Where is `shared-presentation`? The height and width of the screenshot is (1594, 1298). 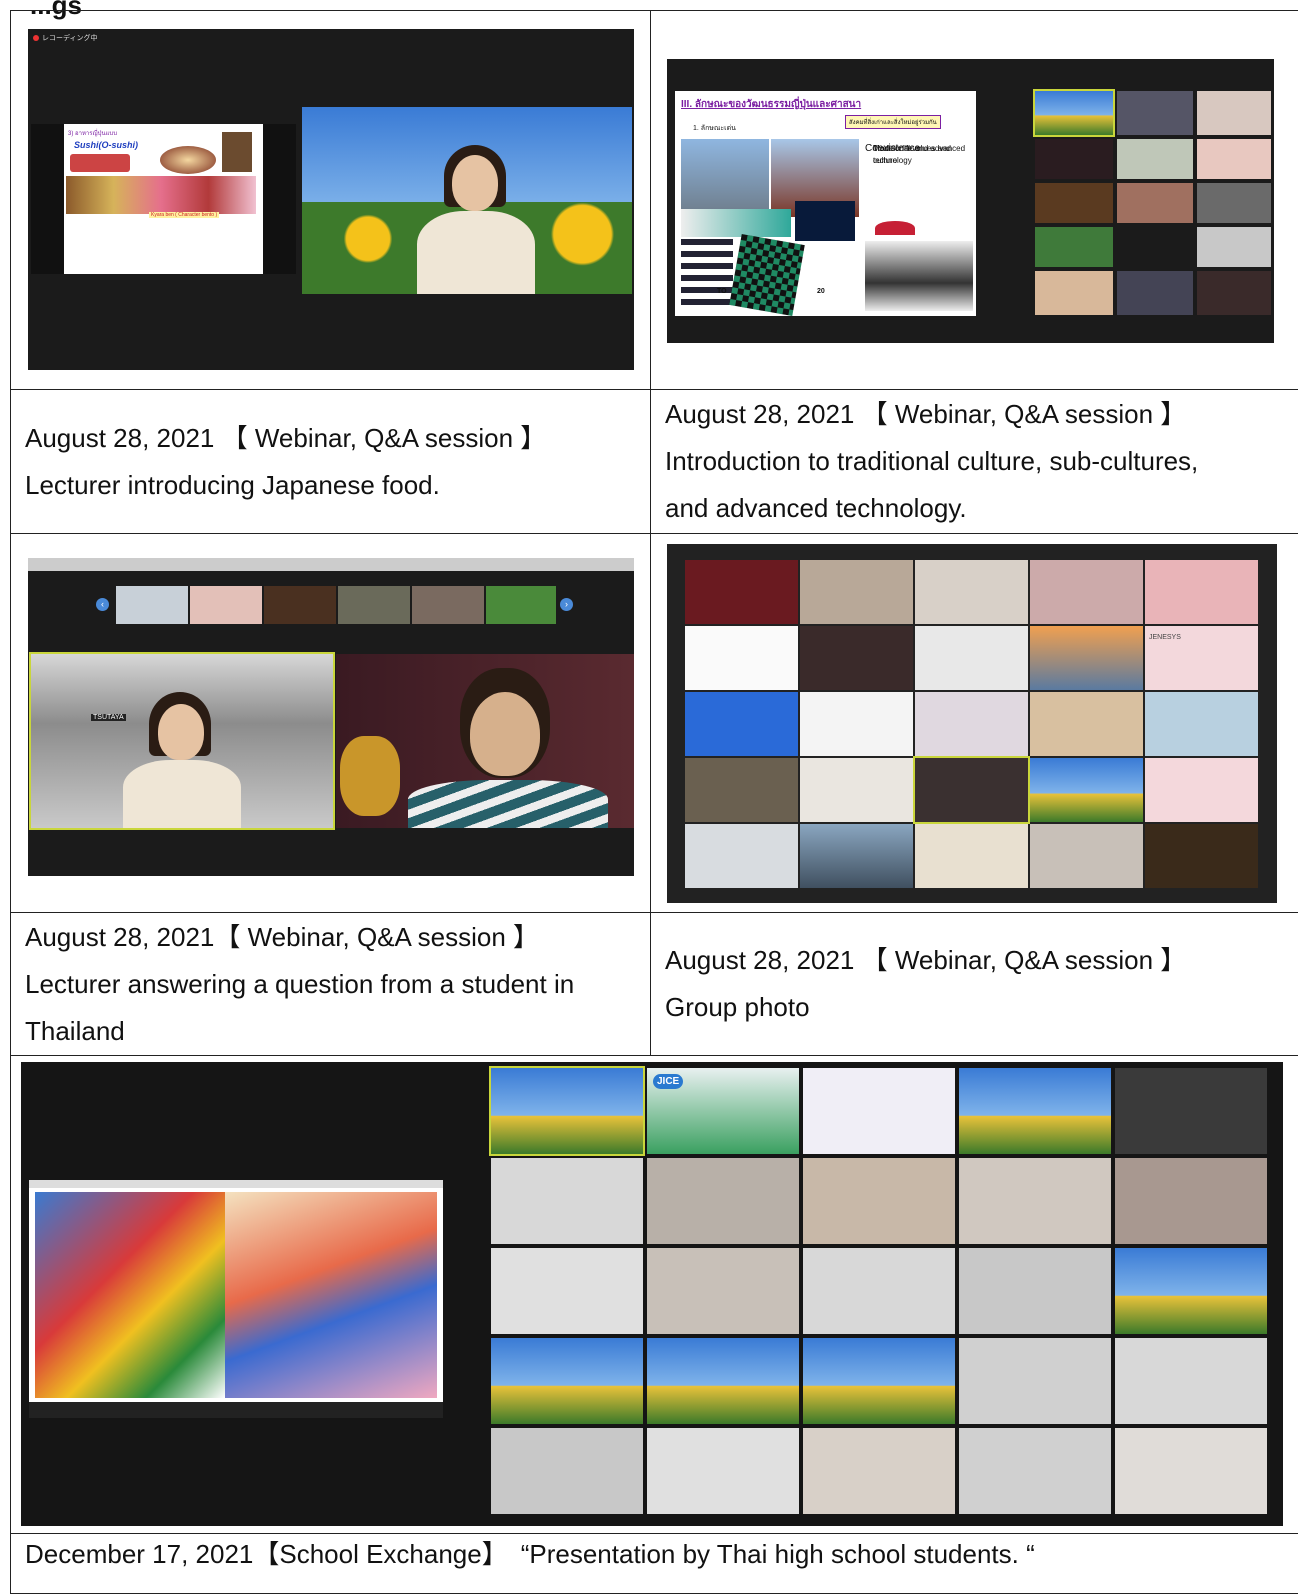
shared-presentation is located at coordinates (236, 1299).